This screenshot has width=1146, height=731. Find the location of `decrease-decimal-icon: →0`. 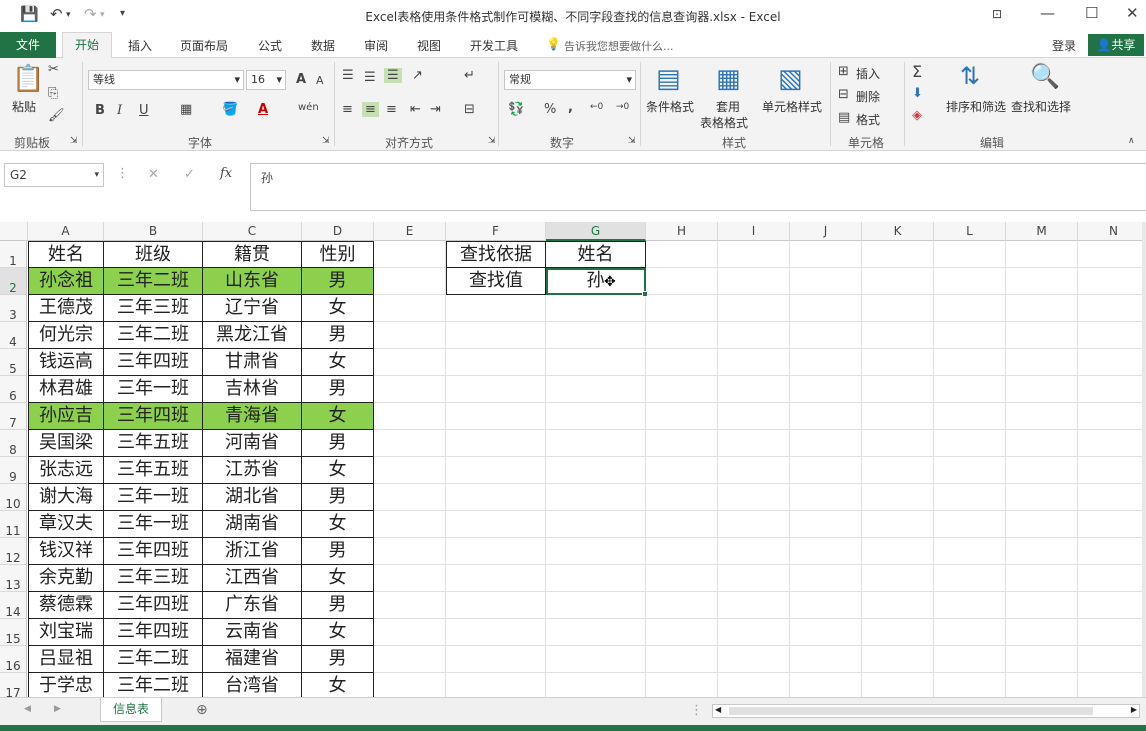

decrease-decimal-icon: →0 is located at coordinates (622, 107).